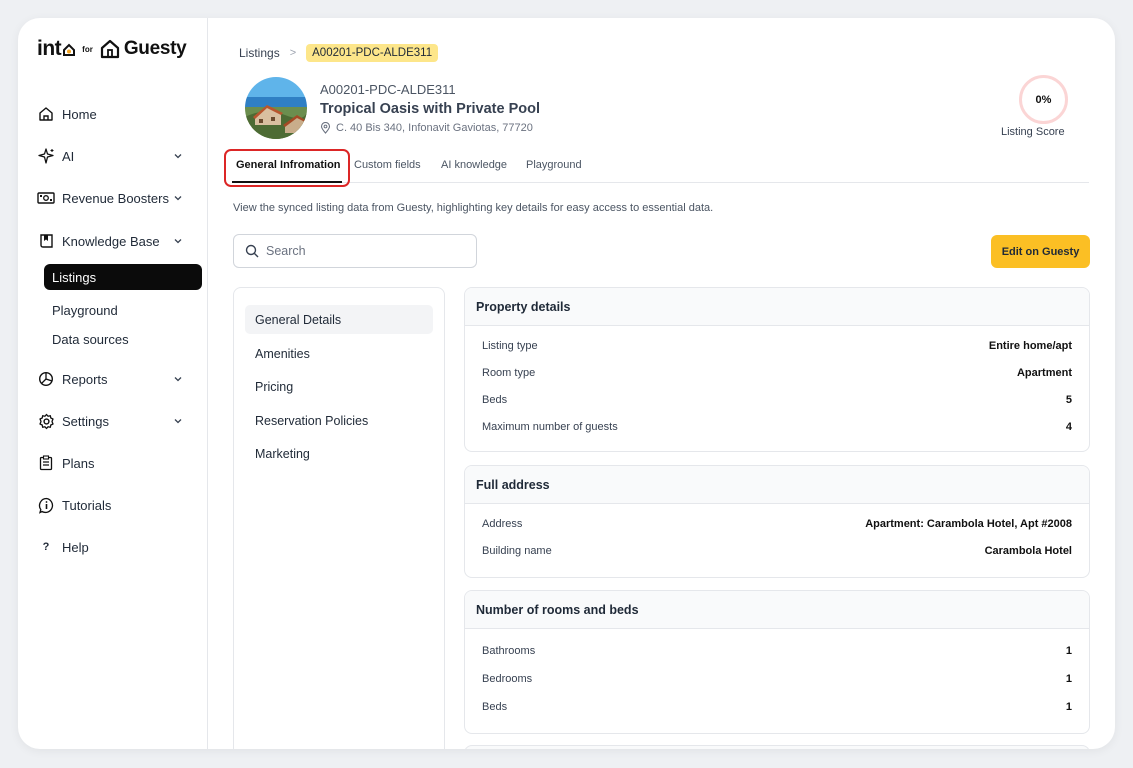  I want to click on nav-home: Home, so click(115, 114).